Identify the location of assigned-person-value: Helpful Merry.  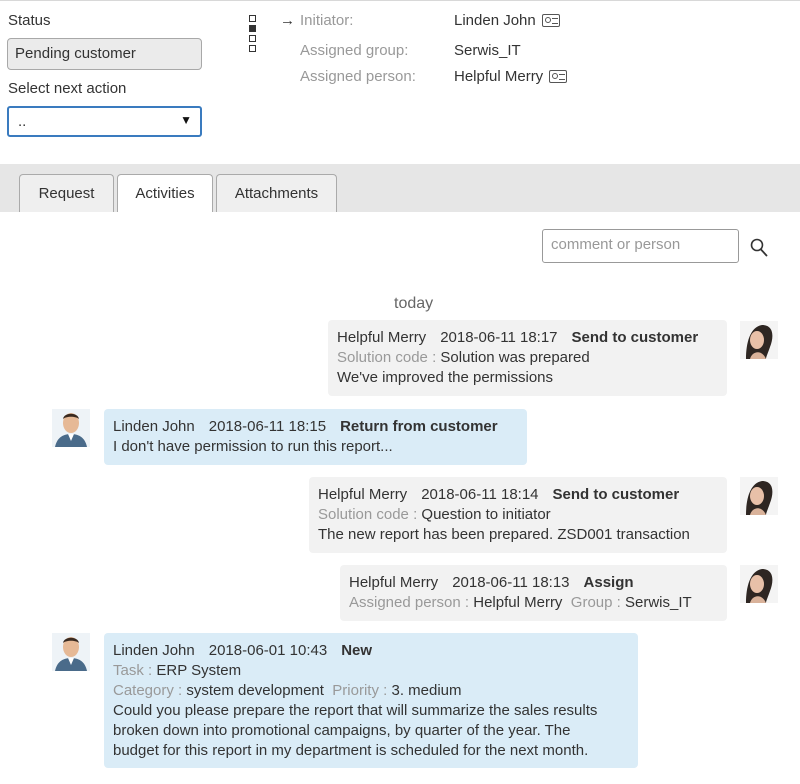
(511, 76).